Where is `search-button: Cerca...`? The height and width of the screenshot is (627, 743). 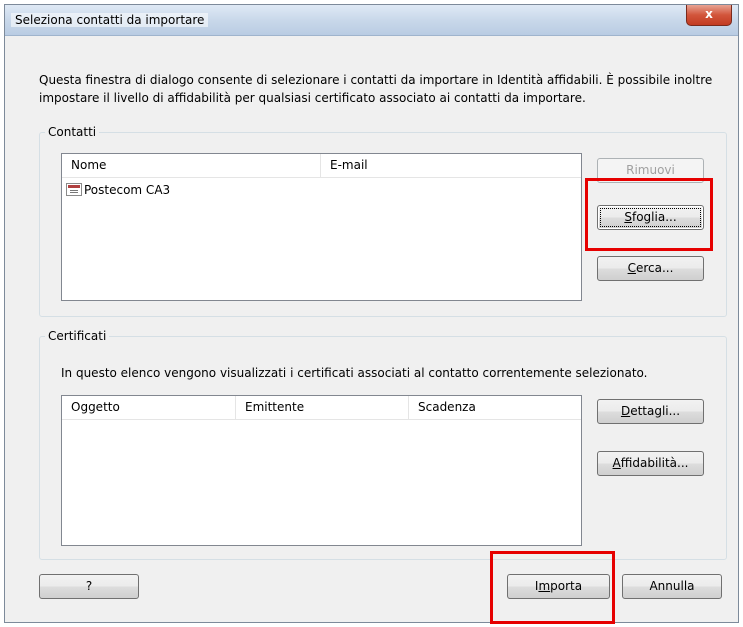 search-button: Cerca... is located at coordinates (650, 268).